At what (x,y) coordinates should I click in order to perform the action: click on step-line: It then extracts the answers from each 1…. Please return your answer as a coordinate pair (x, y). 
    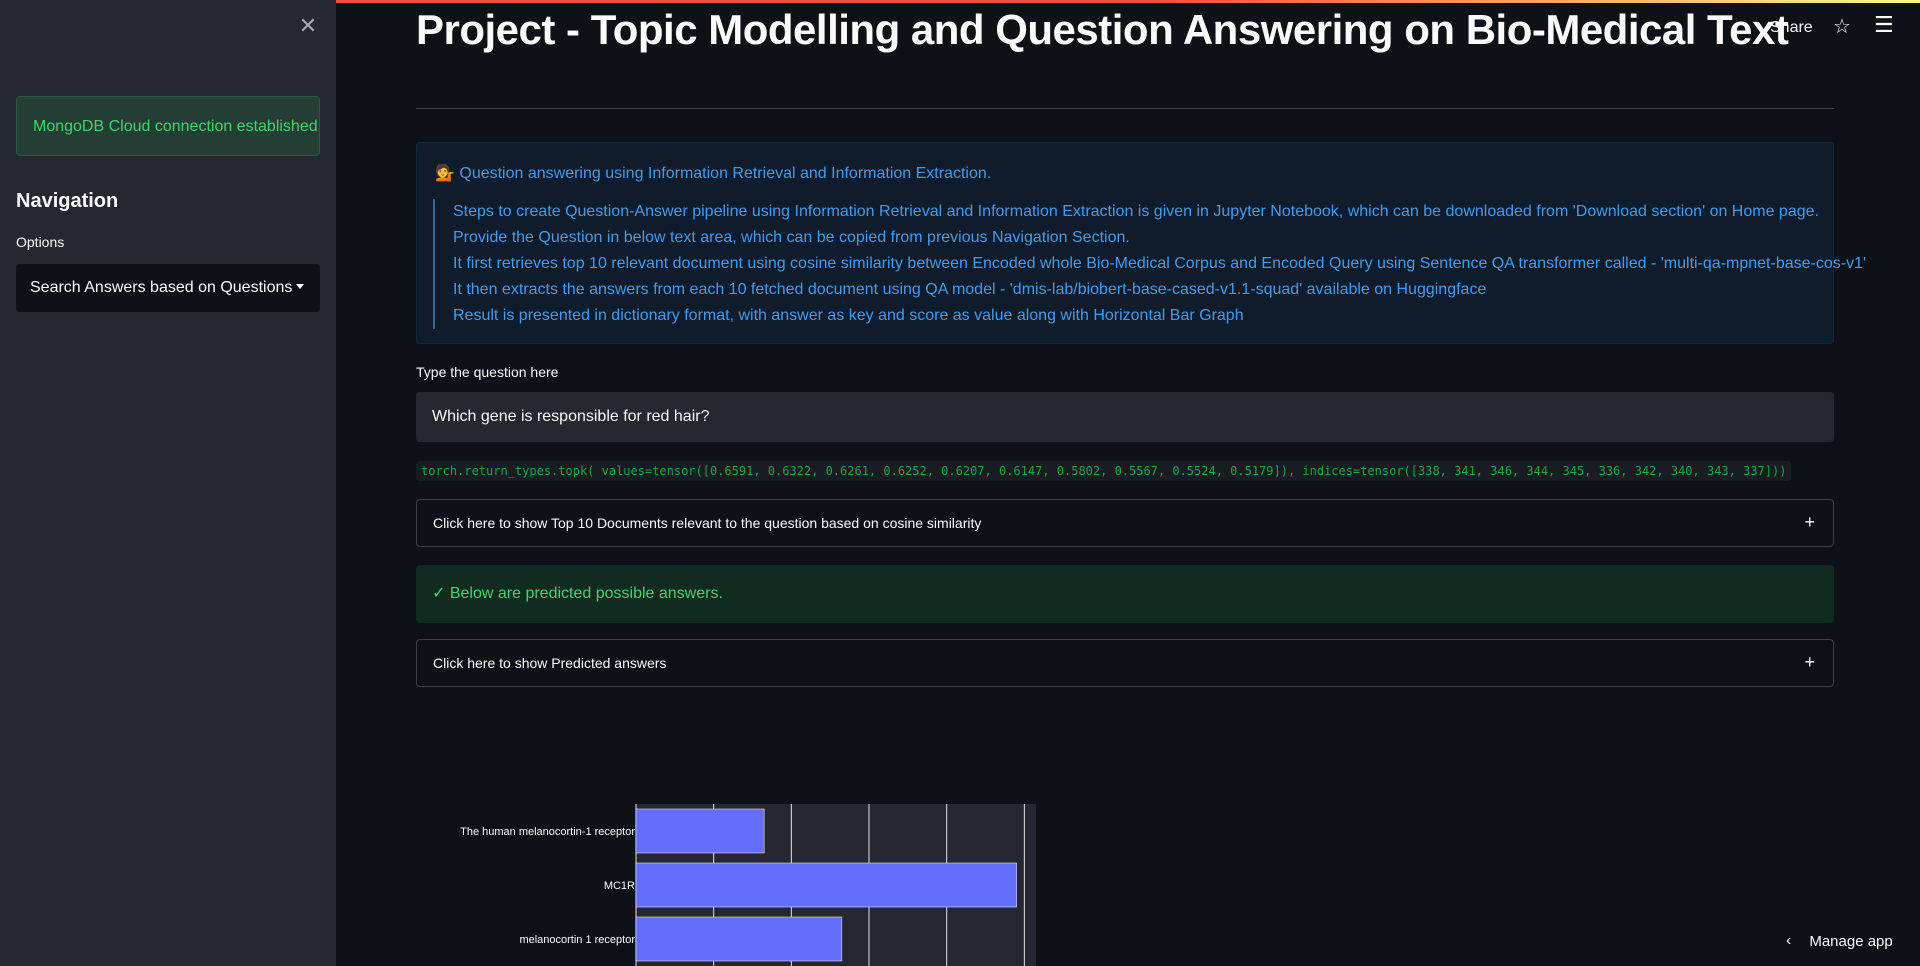
    Looking at the image, I should click on (970, 289).